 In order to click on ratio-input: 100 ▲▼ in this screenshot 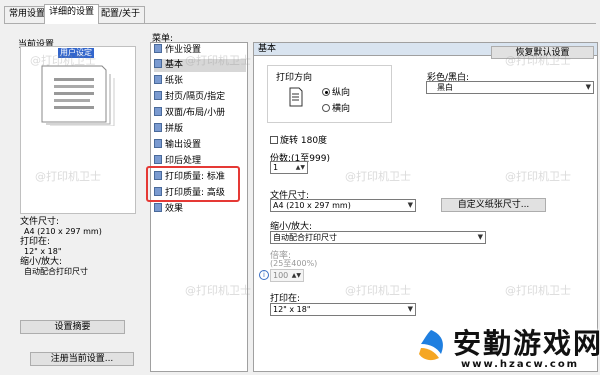, I will do `click(287, 275)`.